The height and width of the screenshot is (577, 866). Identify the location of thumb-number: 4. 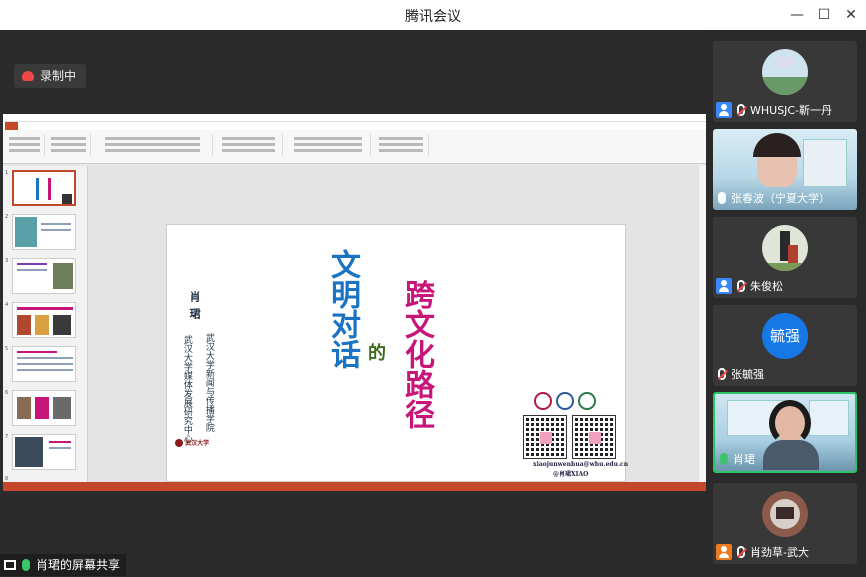
(7, 305).